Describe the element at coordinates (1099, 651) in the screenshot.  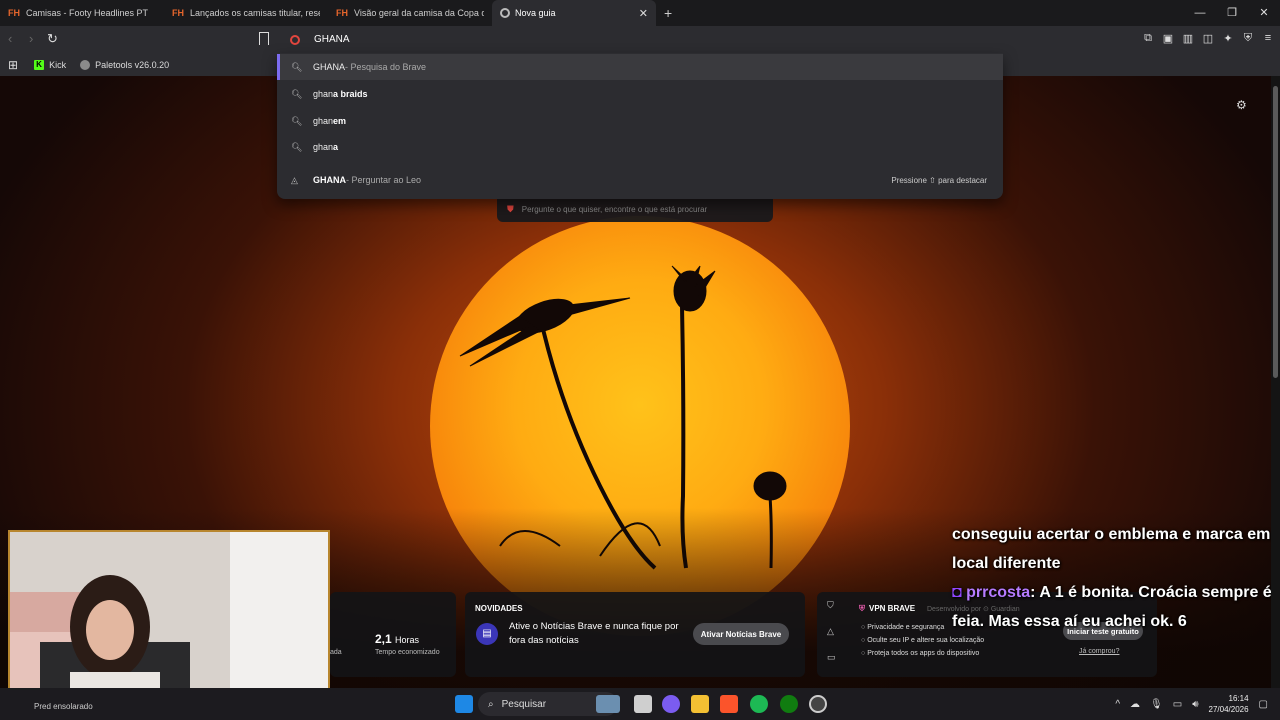
I see `already-purchased-link: Já comprou?` at that location.